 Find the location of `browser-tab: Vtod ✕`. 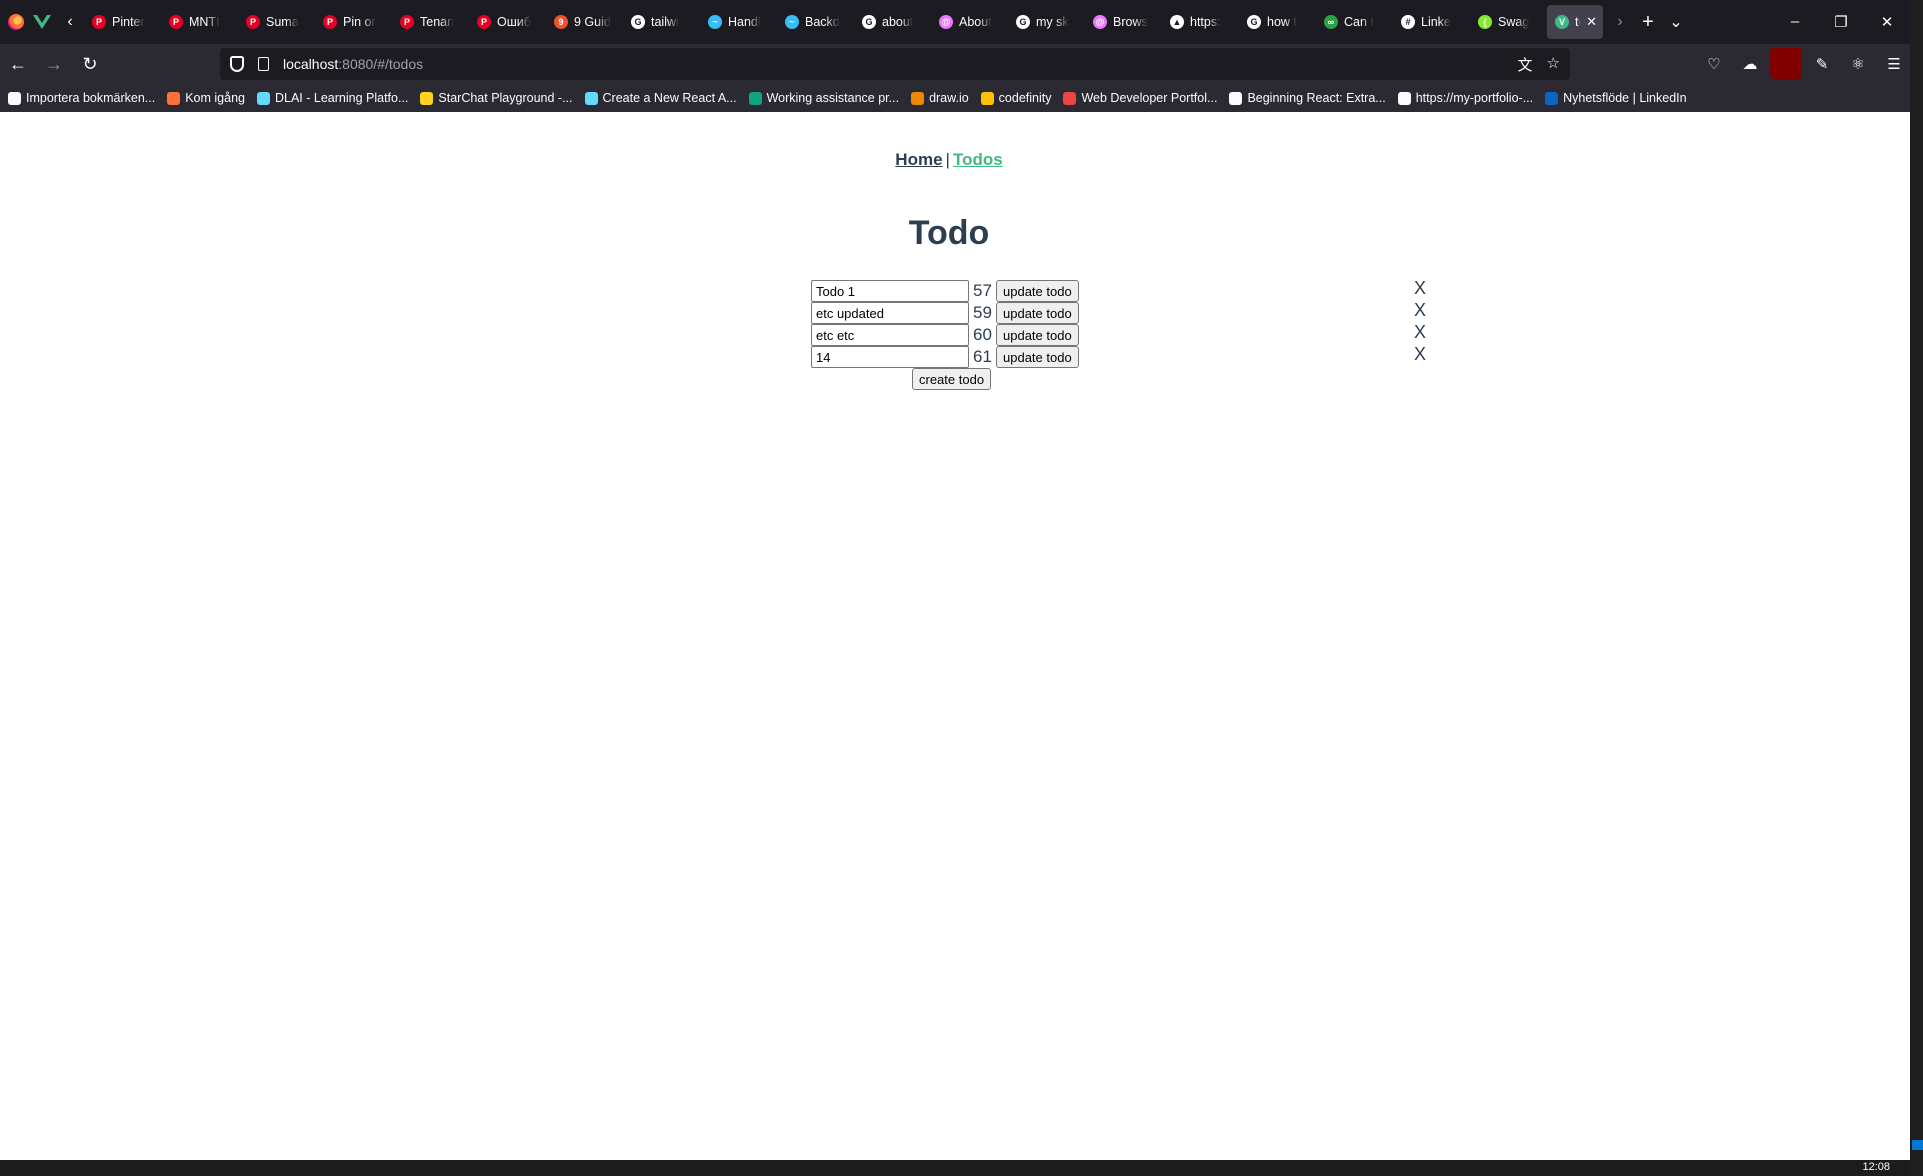

browser-tab: Vtod ✕ is located at coordinates (1575, 22).